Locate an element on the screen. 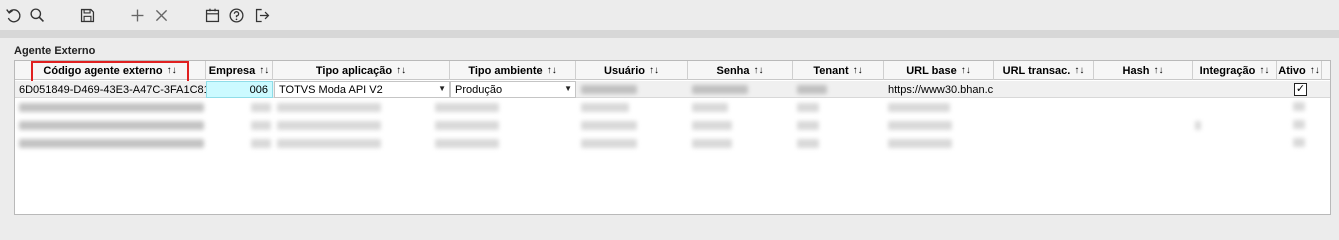 The height and width of the screenshot is (240, 1339). col-header-tipo-ambiente: Tipo ambiente ↑↓ is located at coordinates (513, 70).